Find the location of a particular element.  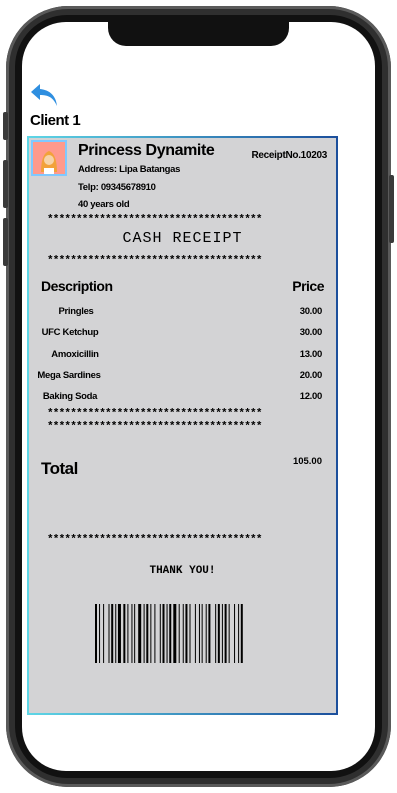

avatar-image is located at coordinates (49, 158).